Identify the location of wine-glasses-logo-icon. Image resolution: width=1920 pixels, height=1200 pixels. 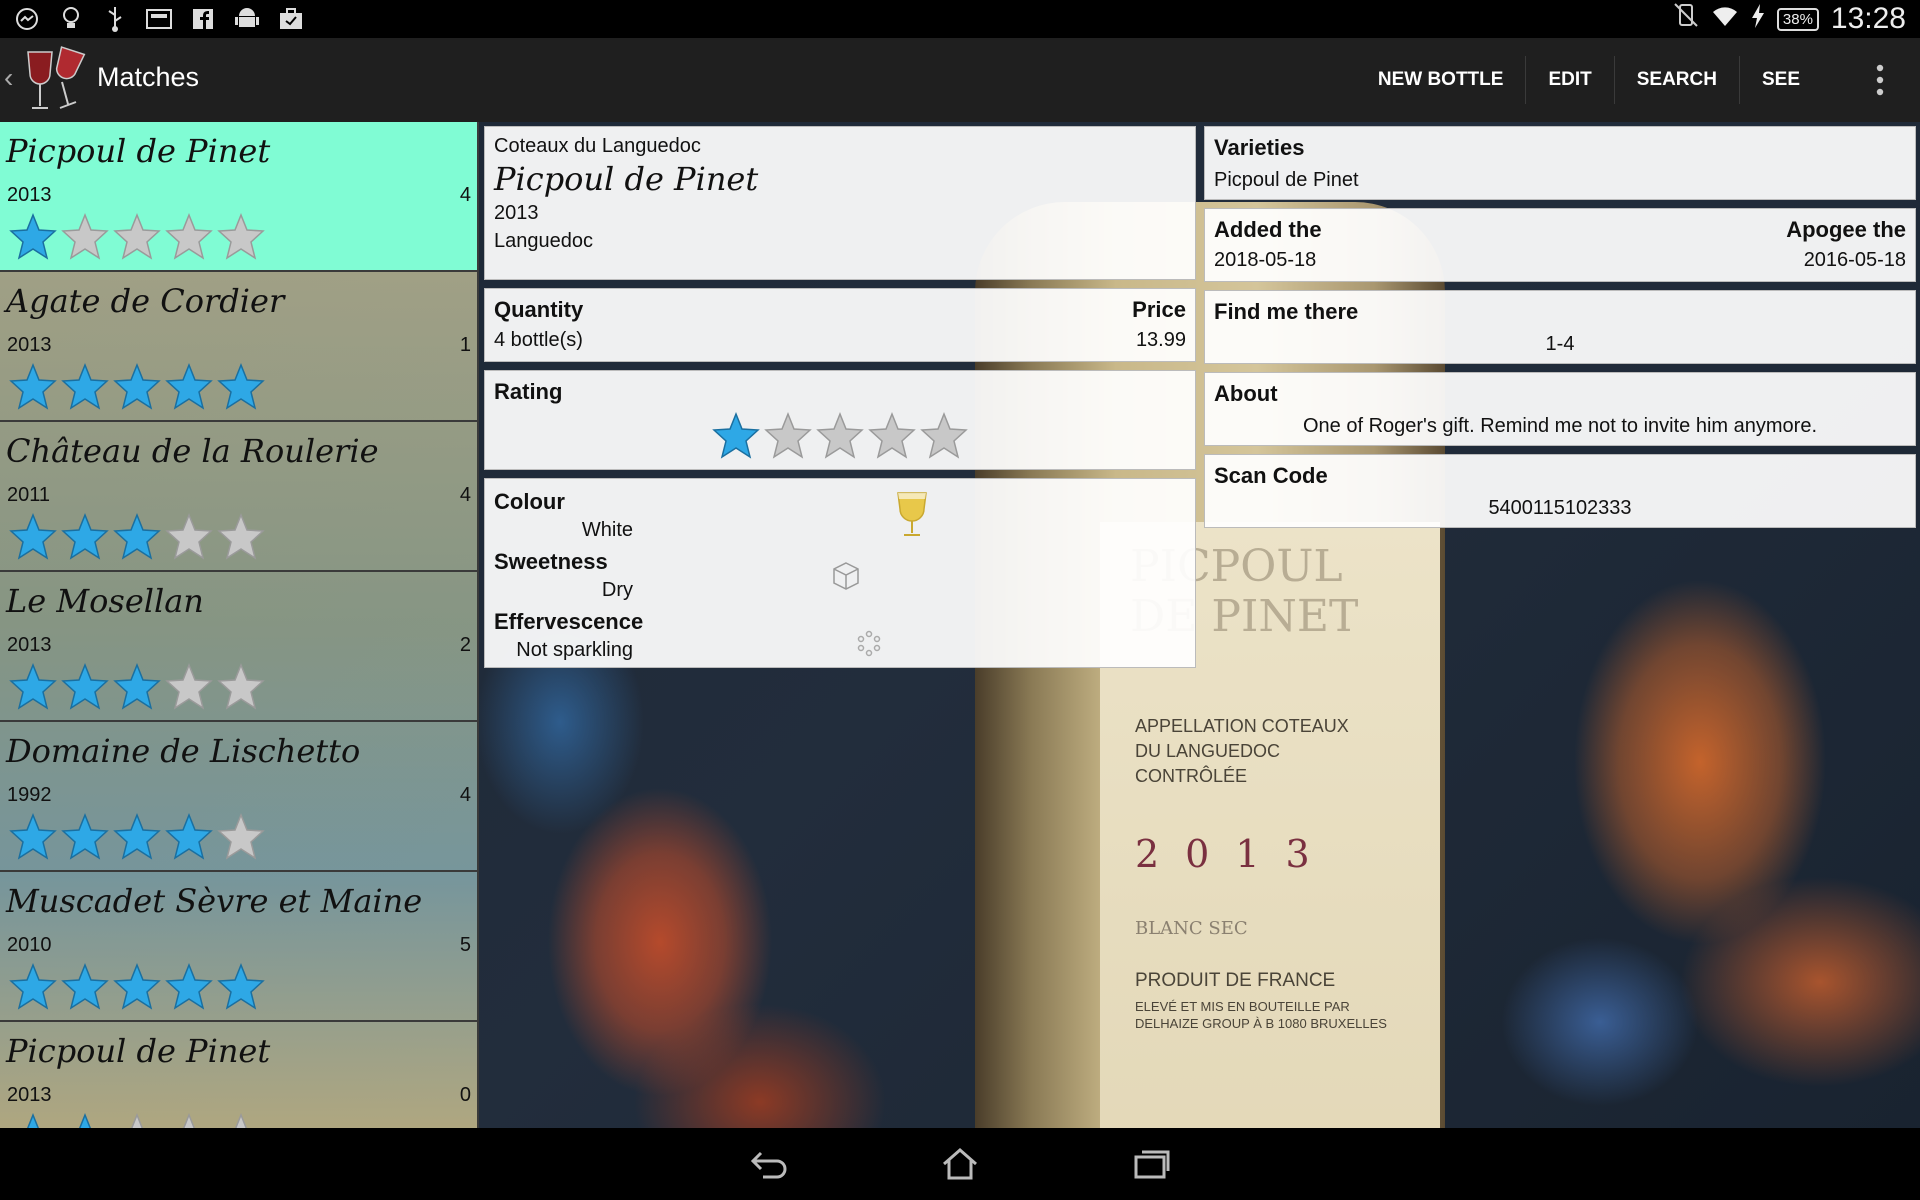
(55, 80).